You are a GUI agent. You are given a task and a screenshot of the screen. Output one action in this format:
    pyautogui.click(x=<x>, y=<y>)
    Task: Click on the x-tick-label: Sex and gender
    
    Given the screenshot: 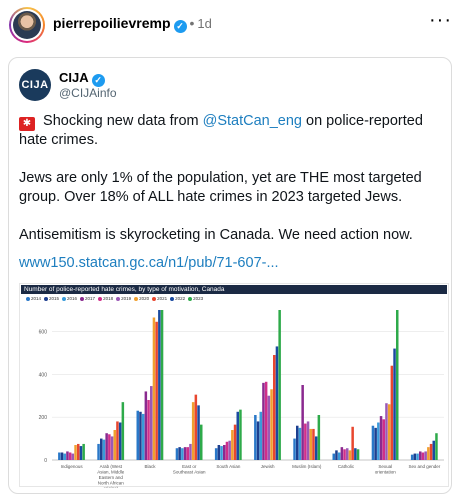 What is the action you would take?
    pyautogui.click(x=425, y=466)
    